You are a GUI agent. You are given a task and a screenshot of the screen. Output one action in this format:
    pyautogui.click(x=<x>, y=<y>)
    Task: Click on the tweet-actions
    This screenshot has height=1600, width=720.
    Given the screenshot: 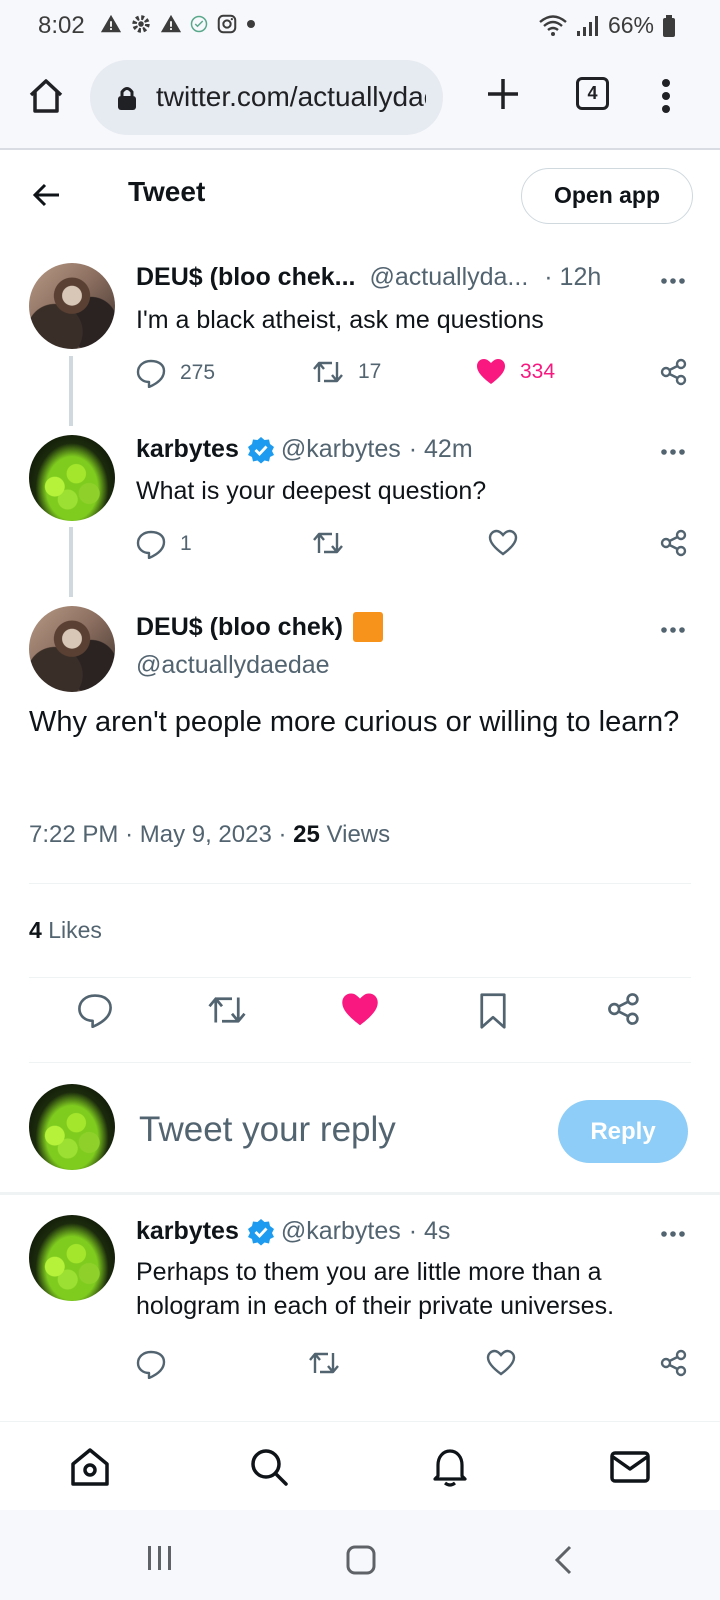 What is the action you would take?
    pyautogui.click(x=416, y=1369)
    